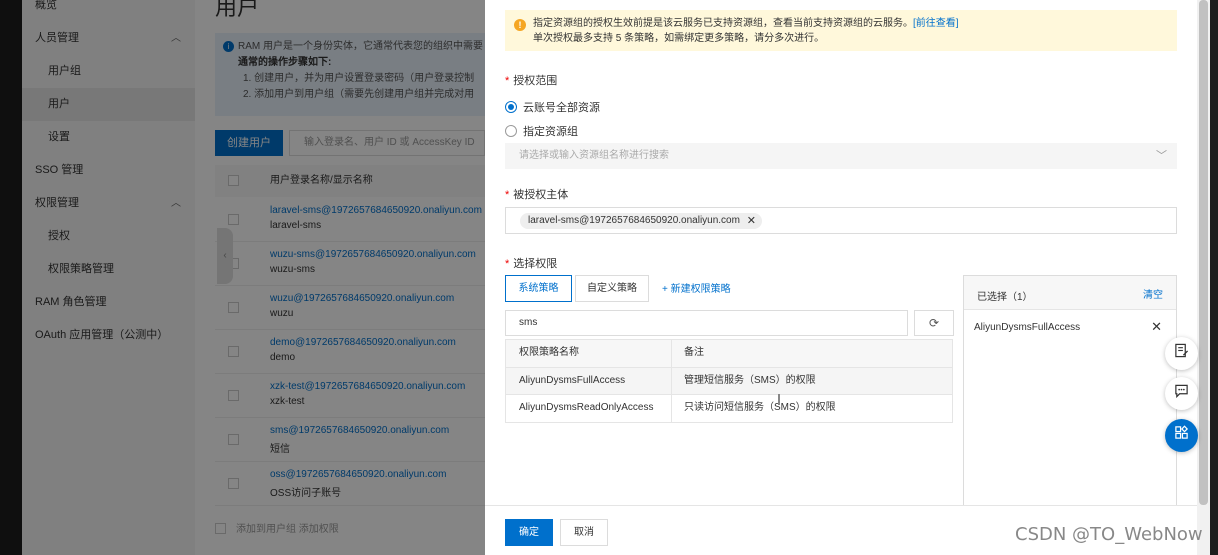 The image size is (1218, 555). What do you see at coordinates (589, 381) in the screenshot?
I see `policy-name: AliyunDysmsFullAccess` at bounding box center [589, 381].